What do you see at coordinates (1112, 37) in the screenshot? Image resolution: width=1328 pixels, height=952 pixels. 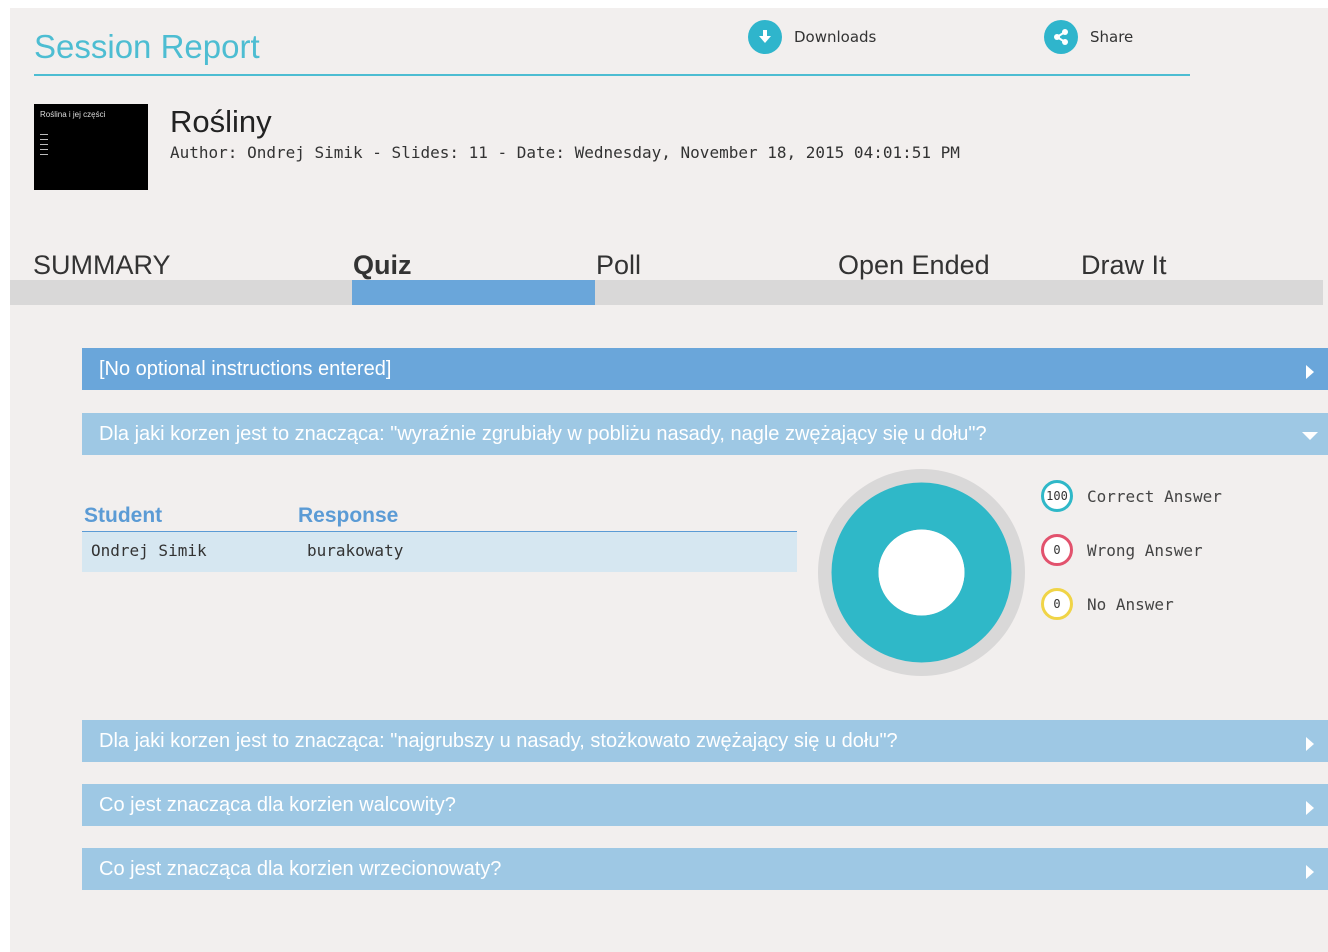 I see `share-label: Share` at bounding box center [1112, 37].